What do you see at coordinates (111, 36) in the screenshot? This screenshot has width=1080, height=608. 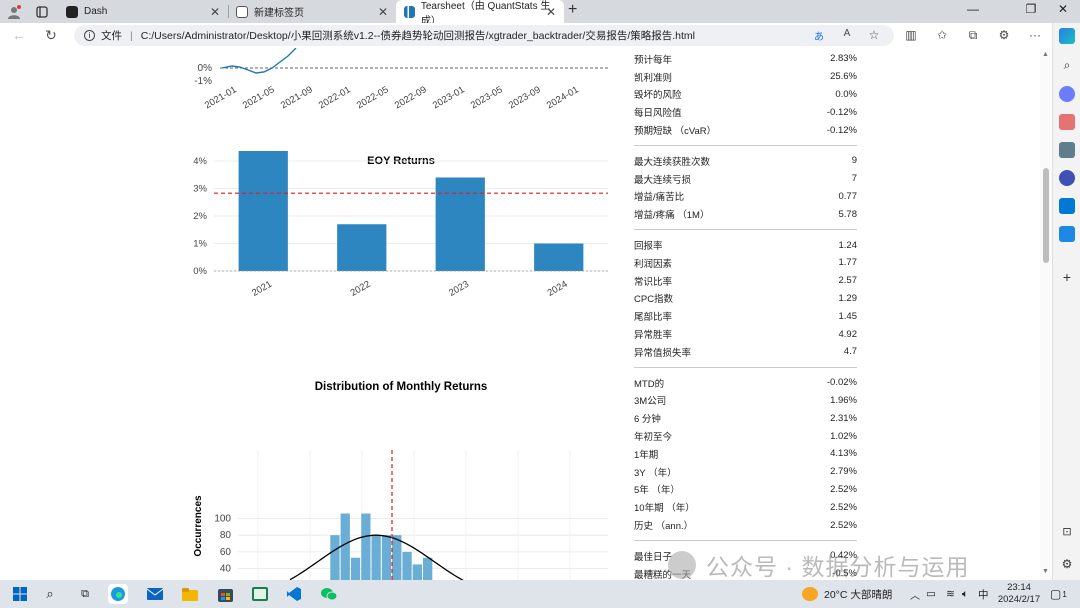 I see `url-scheme-label: 文件` at bounding box center [111, 36].